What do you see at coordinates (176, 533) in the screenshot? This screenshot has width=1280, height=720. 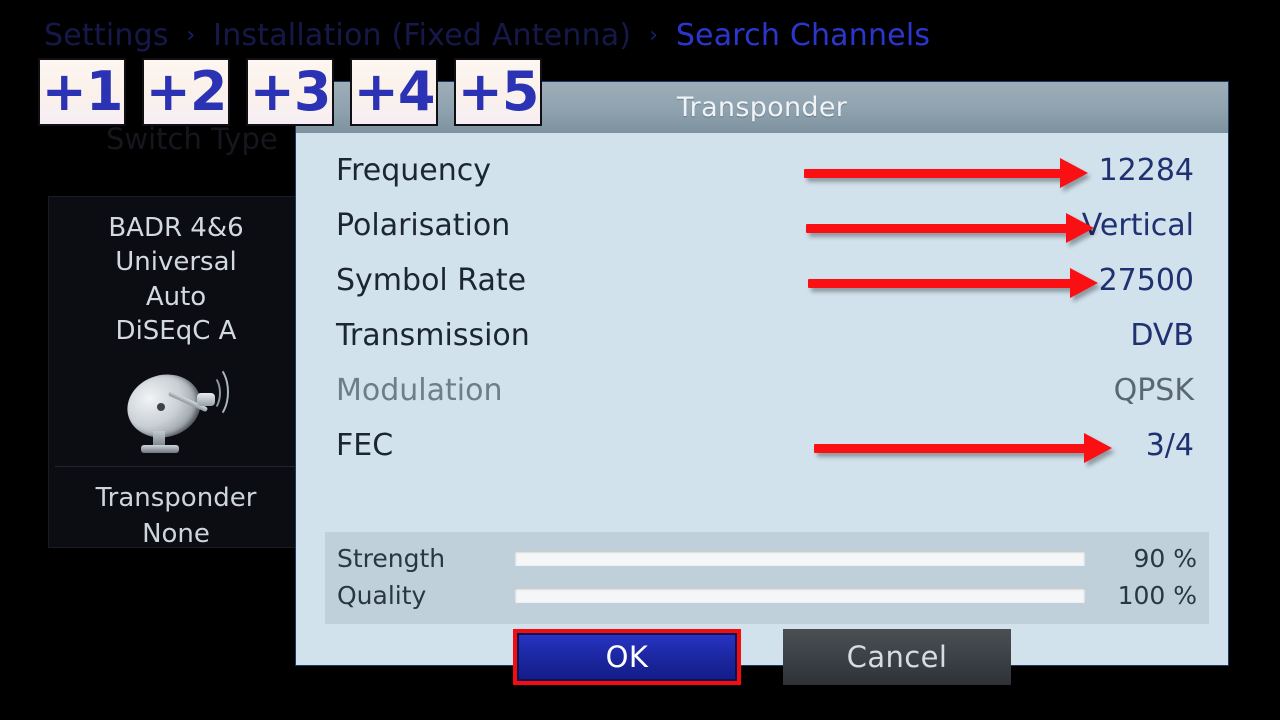 I see `sidebar-transponder-value: None` at bounding box center [176, 533].